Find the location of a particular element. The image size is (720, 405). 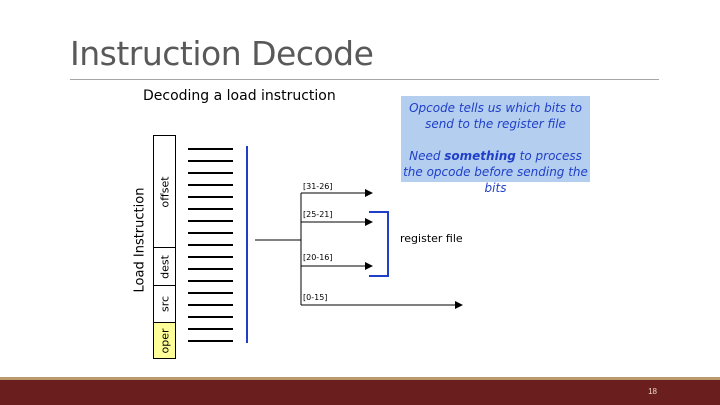

page-number: 18 is located at coordinates (652, 391).